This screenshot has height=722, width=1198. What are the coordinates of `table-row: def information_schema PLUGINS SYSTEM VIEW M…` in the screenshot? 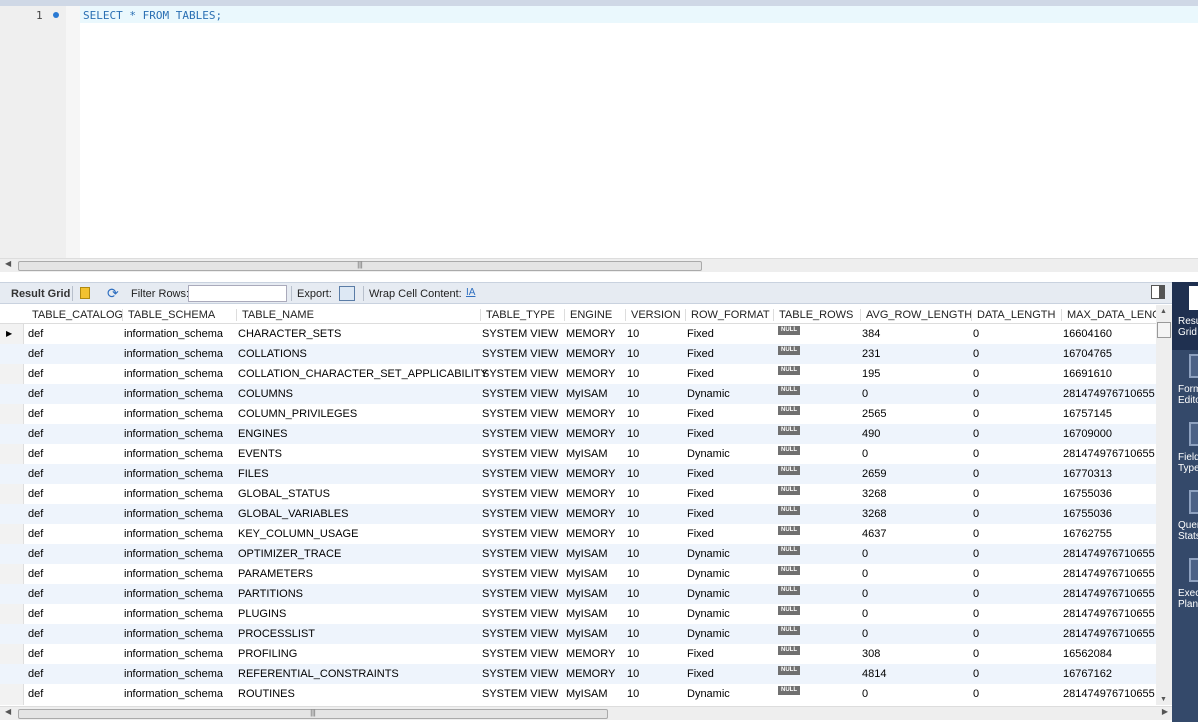 It's located at (578, 614).